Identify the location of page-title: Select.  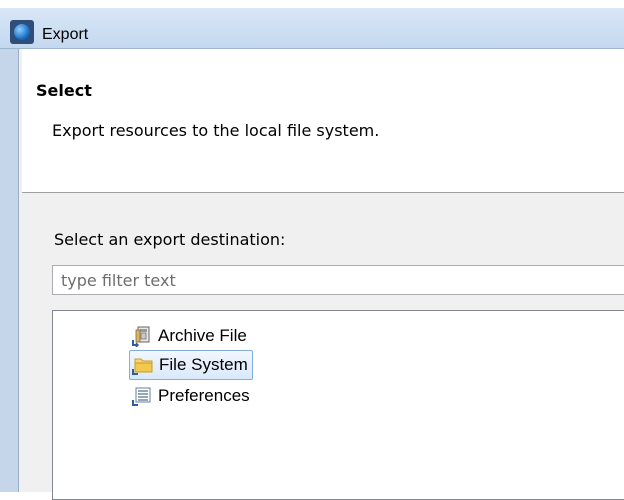
(64, 90).